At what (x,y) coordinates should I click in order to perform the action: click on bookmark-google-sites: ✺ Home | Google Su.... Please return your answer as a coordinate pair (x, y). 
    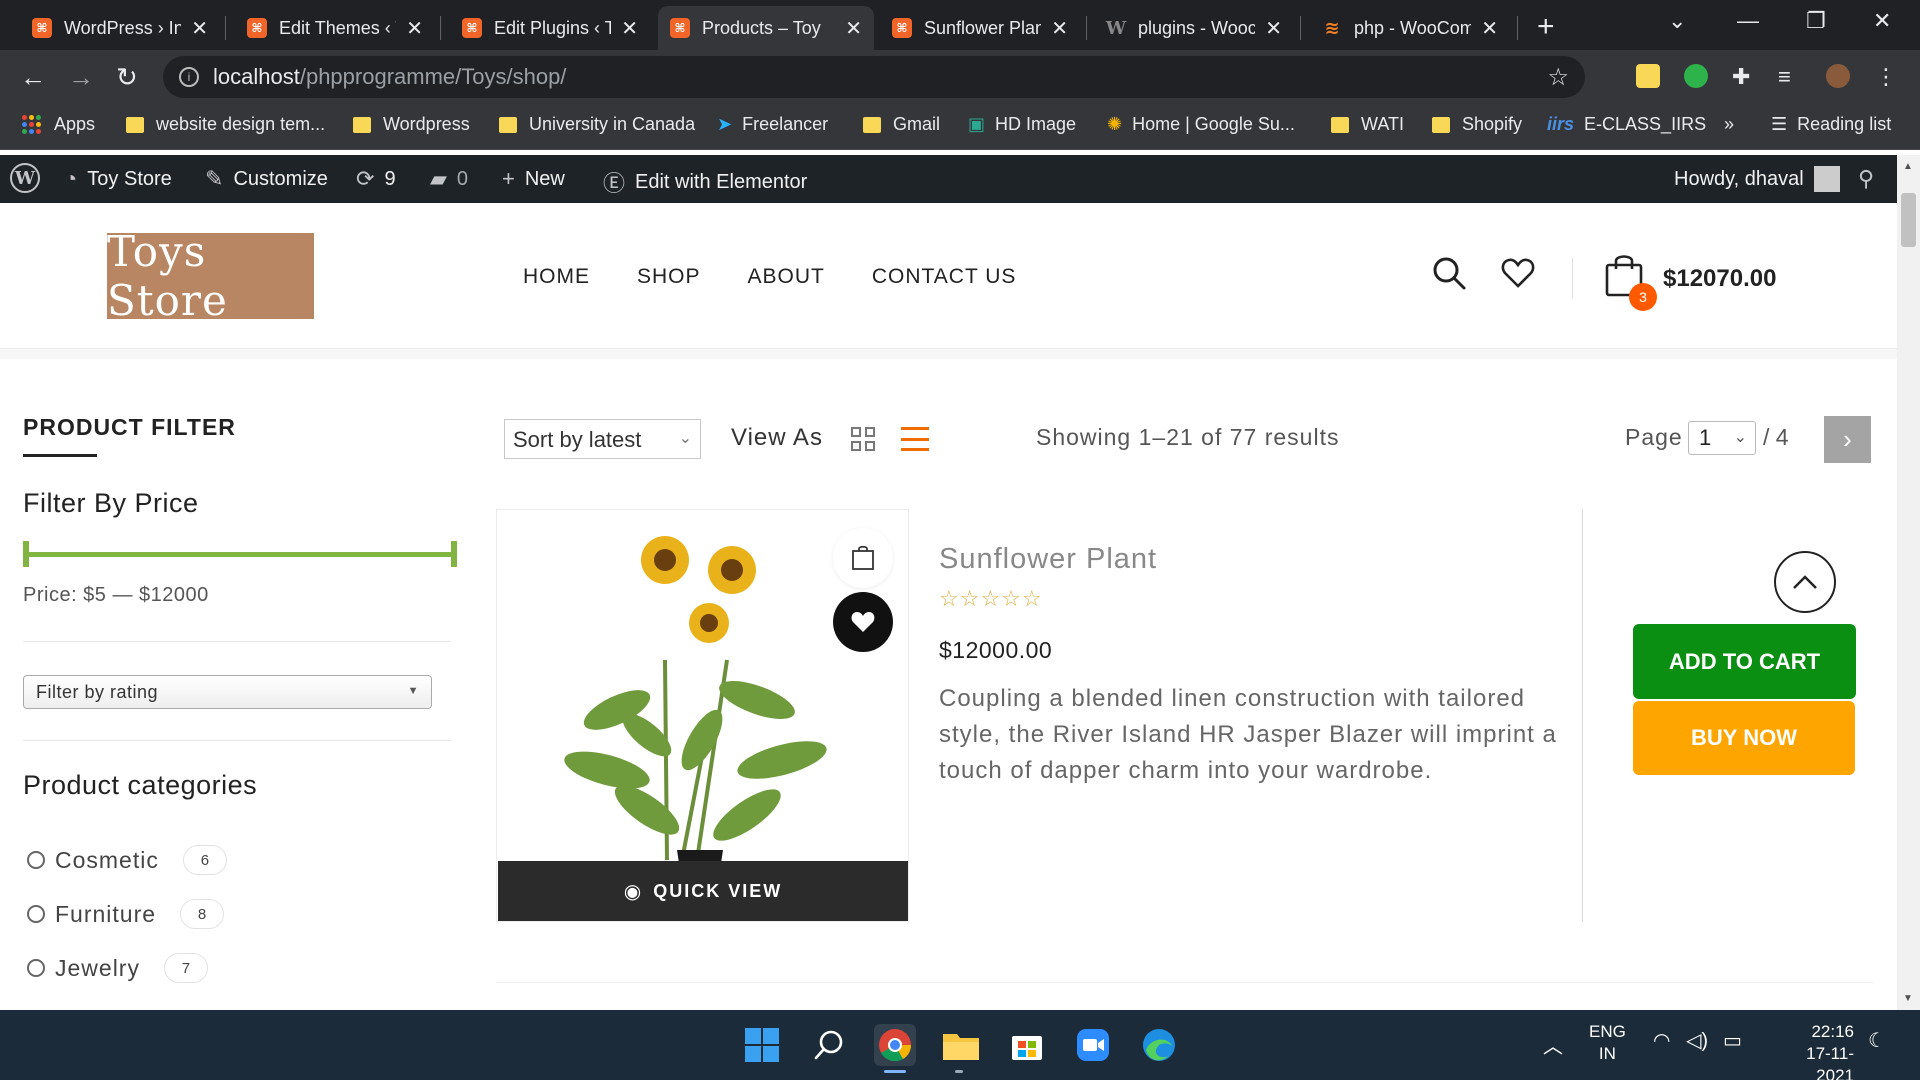
    Looking at the image, I should click on (1201, 124).